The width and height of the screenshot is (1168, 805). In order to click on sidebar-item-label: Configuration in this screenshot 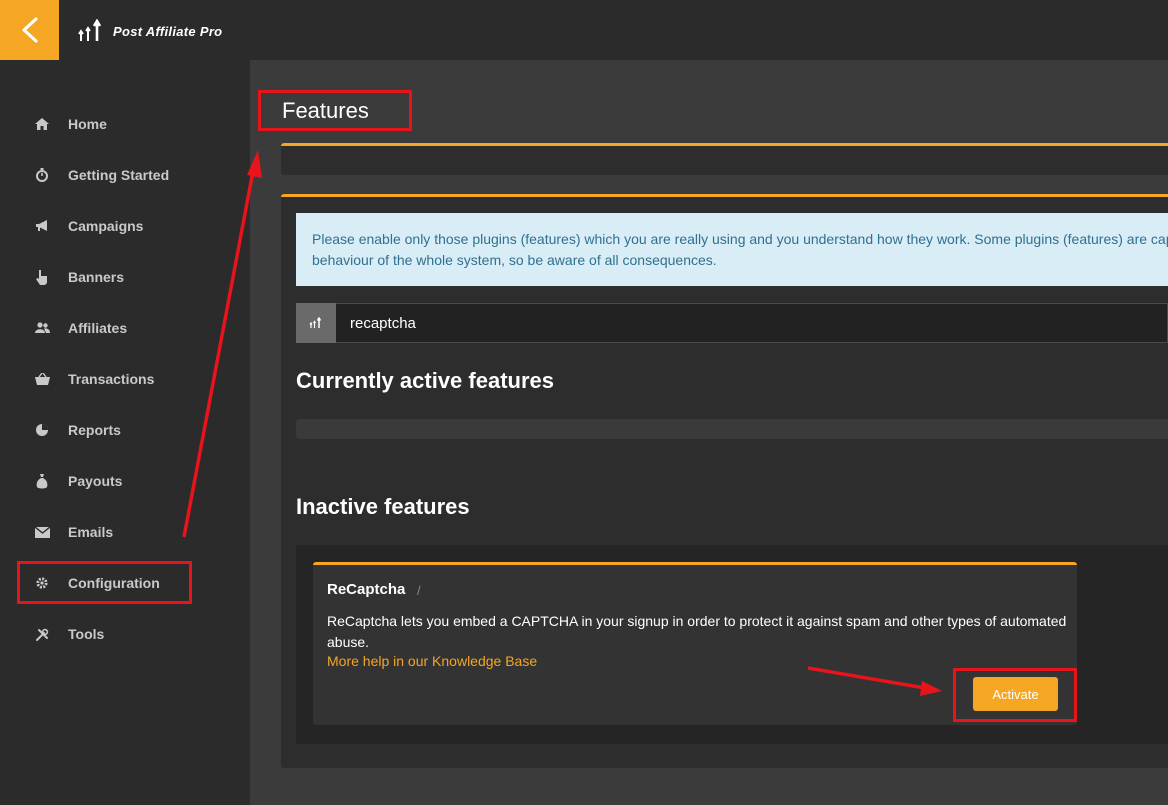, I will do `click(114, 583)`.